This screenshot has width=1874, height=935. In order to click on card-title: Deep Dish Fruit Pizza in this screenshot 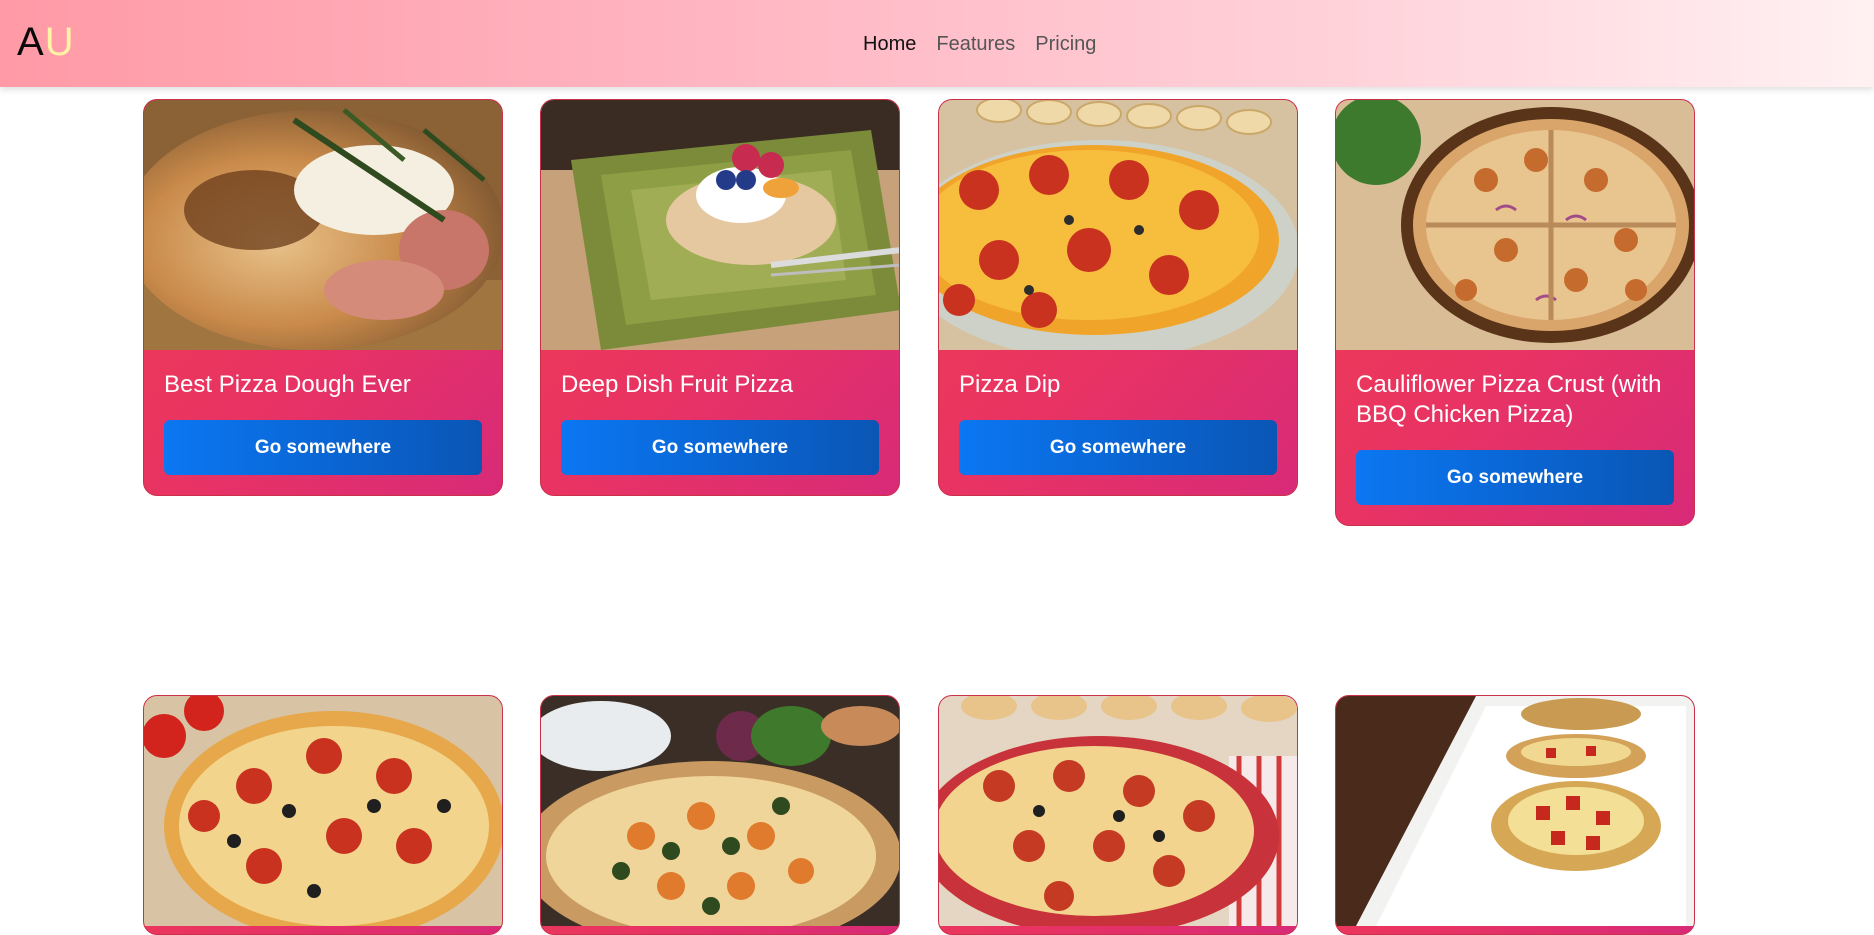, I will do `click(677, 384)`.